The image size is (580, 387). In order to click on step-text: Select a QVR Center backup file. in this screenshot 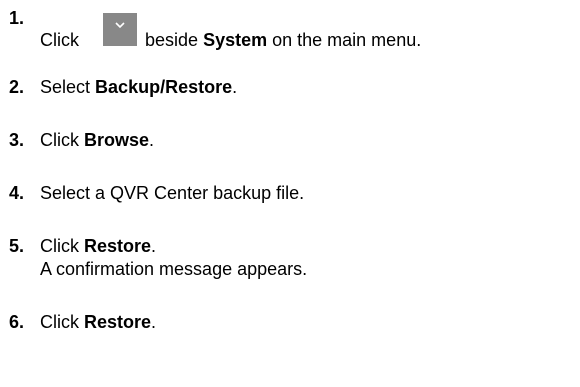, I will do `click(172, 193)`.